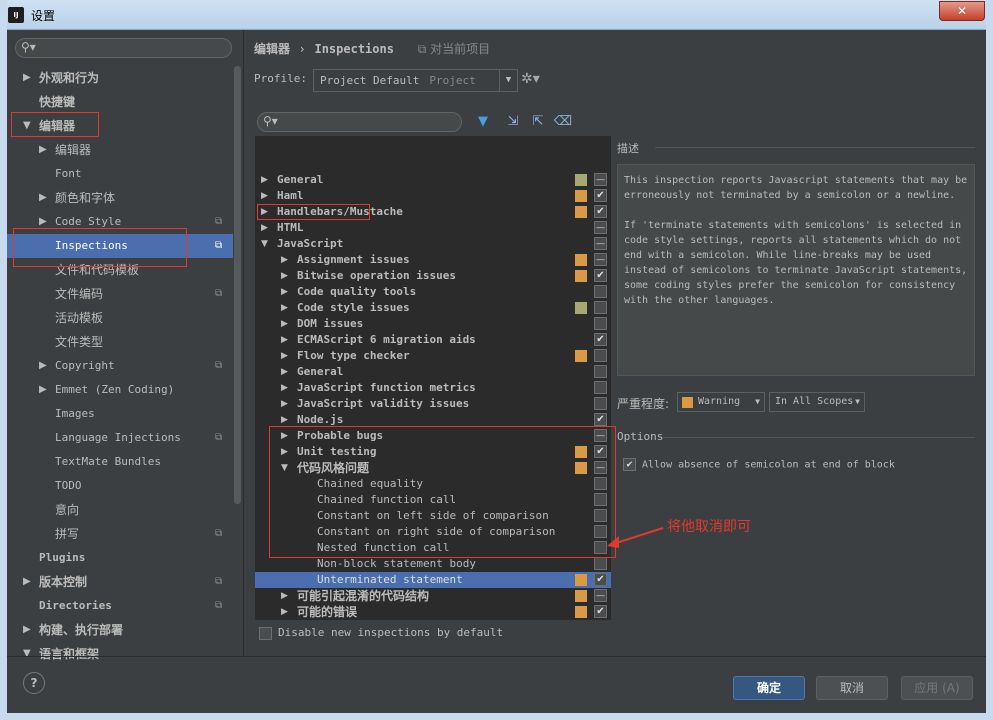  What do you see at coordinates (120, 270) in the screenshot?
I see `sidebar-item: 文件和代码模板` at bounding box center [120, 270].